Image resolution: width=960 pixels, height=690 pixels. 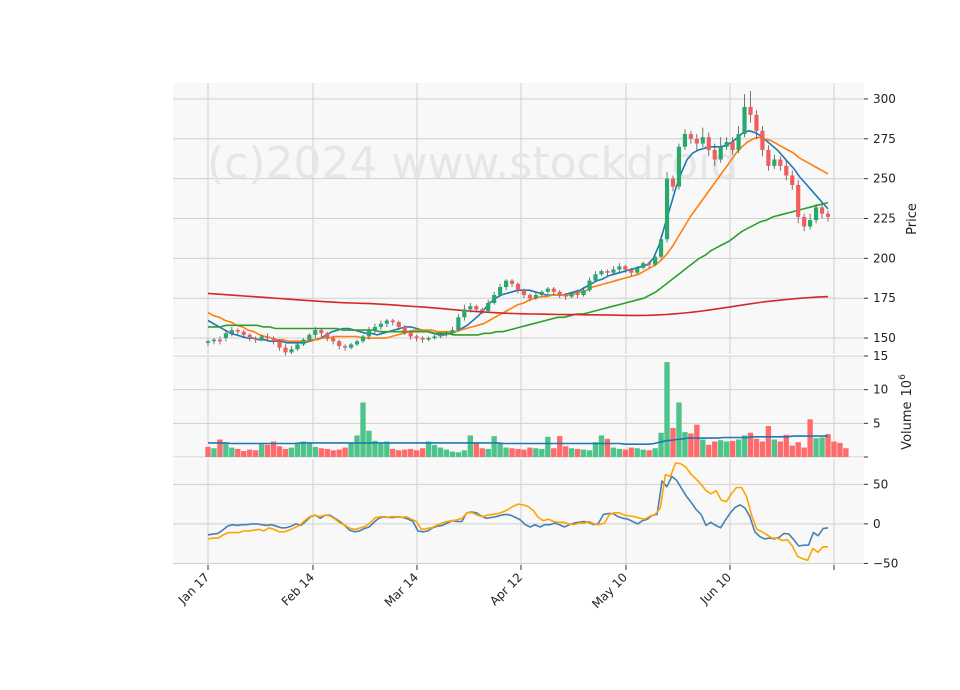 I want to click on x-axis: Jan 17 Feb 14 Mar 14 Apr 12 May 10 Jun 10, so click(x=505, y=588).